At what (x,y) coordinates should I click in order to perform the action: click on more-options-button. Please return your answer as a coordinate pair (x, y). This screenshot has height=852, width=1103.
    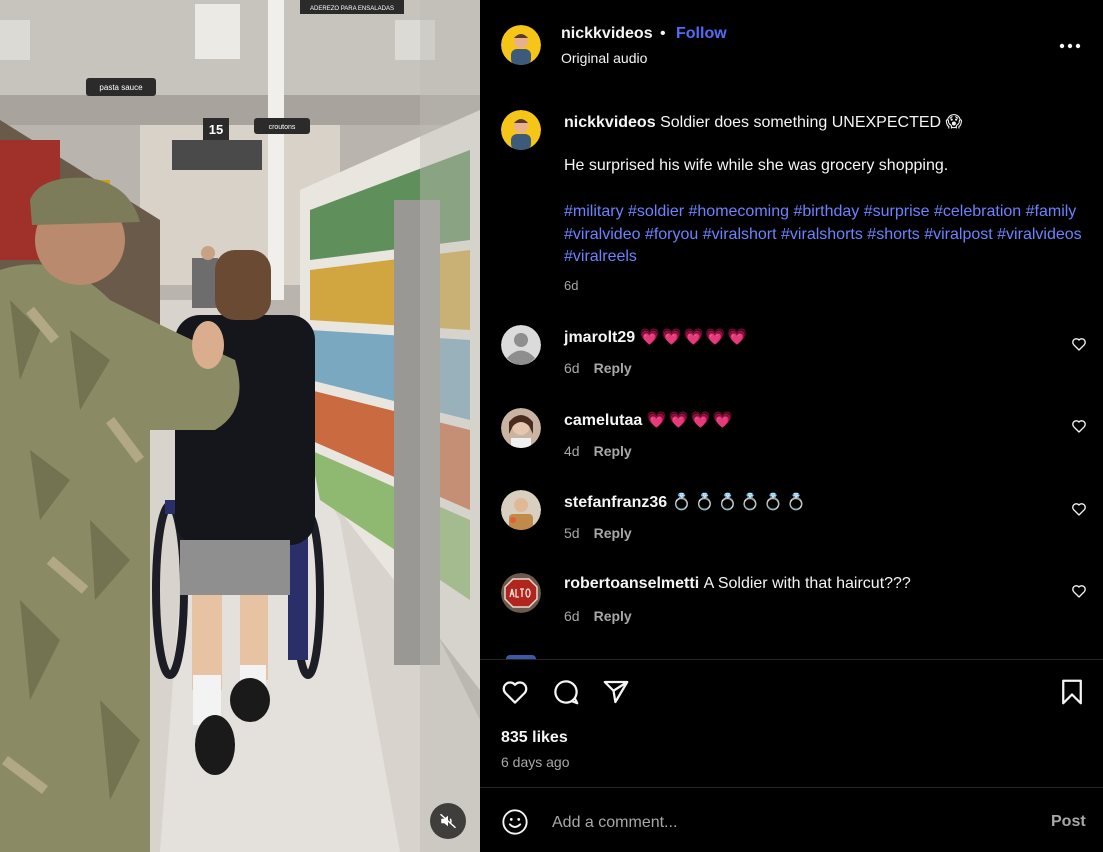
    Looking at the image, I should click on (1070, 46).